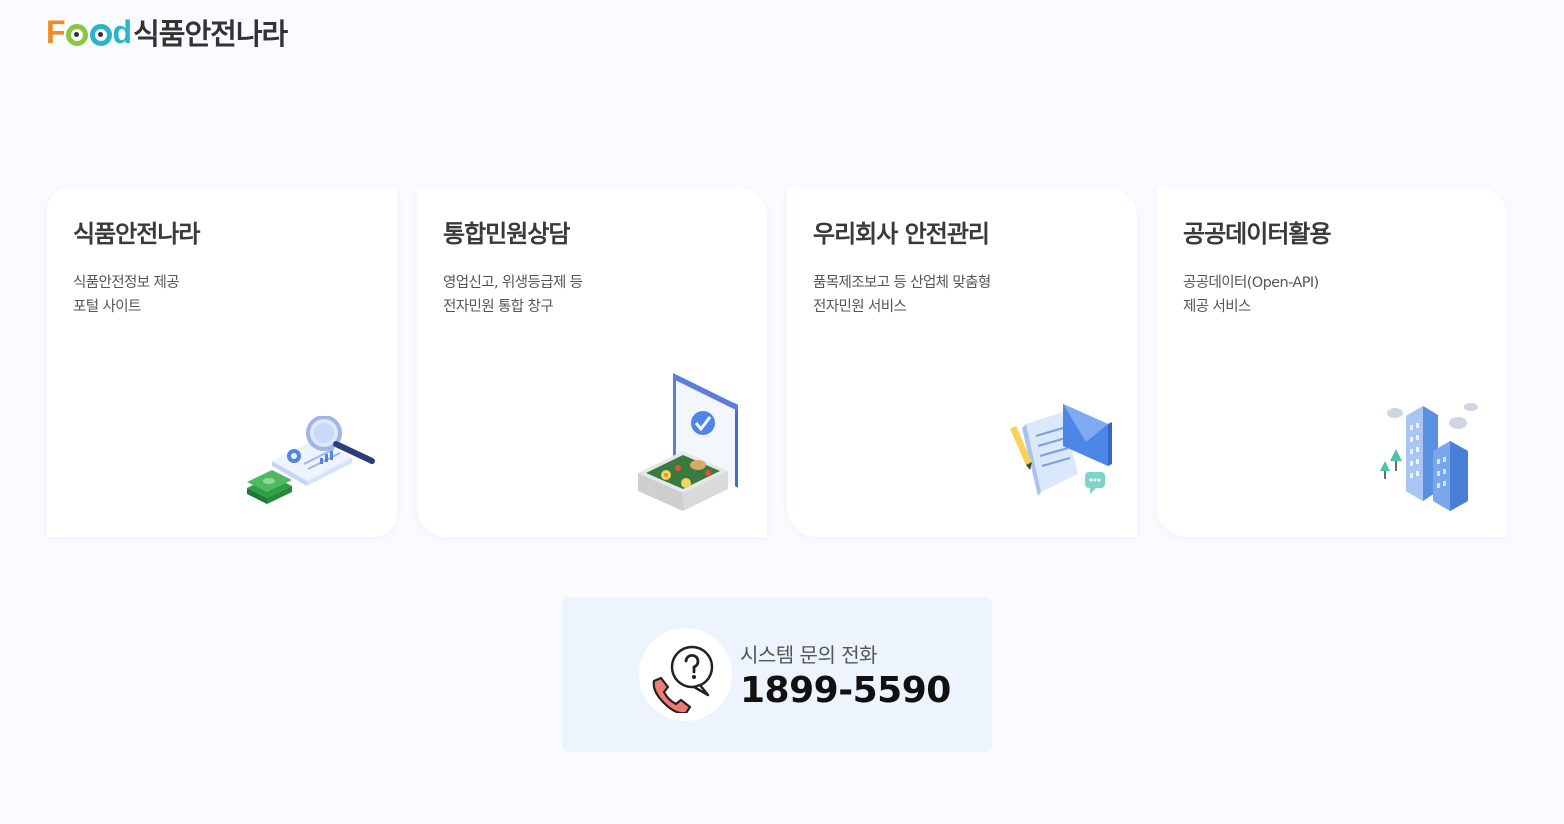  What do you see at coordinates (1217, 307) in the screenshot?
I see `card-desc-line: 제공 서비스` at bounding box center [1217, 307].